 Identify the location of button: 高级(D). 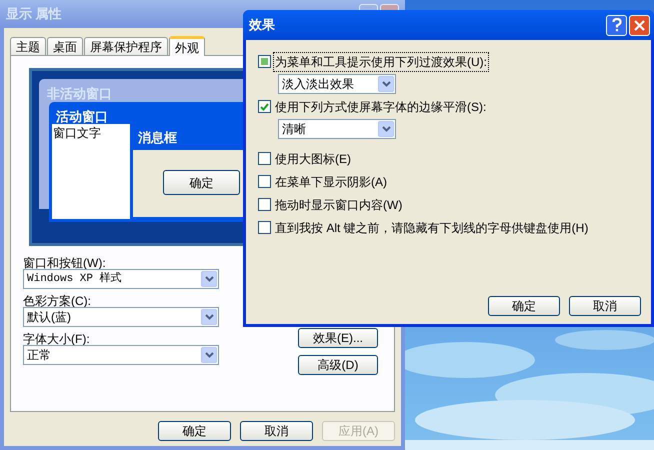
(338, 365).